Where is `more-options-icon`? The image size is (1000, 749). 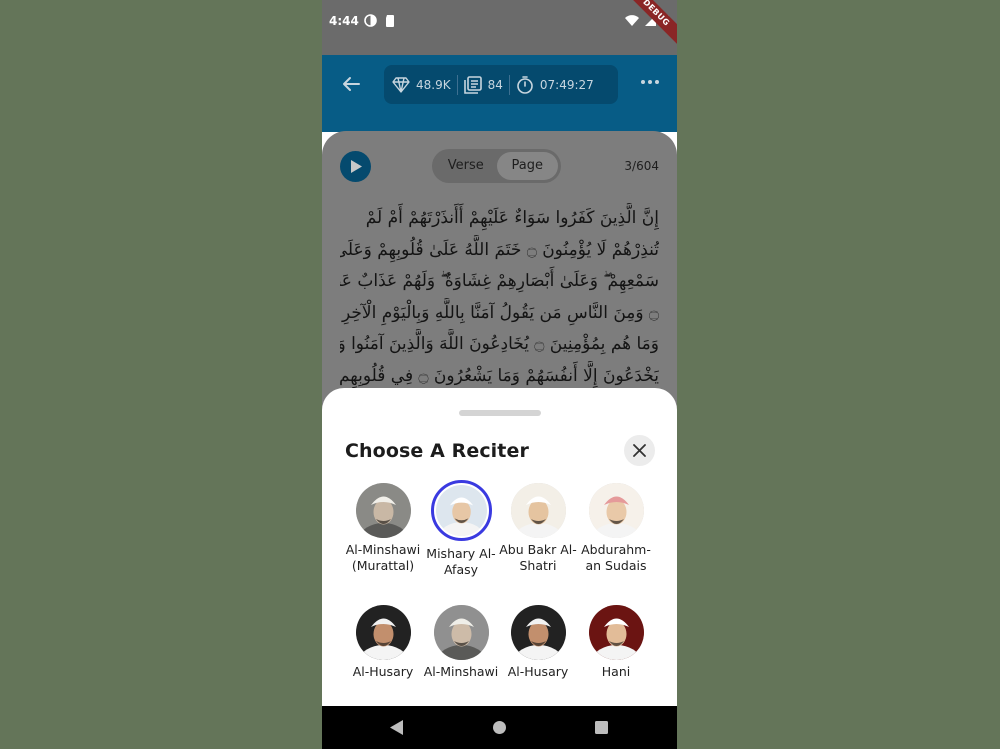 more-options-icon is located at coordinates (650, 82).